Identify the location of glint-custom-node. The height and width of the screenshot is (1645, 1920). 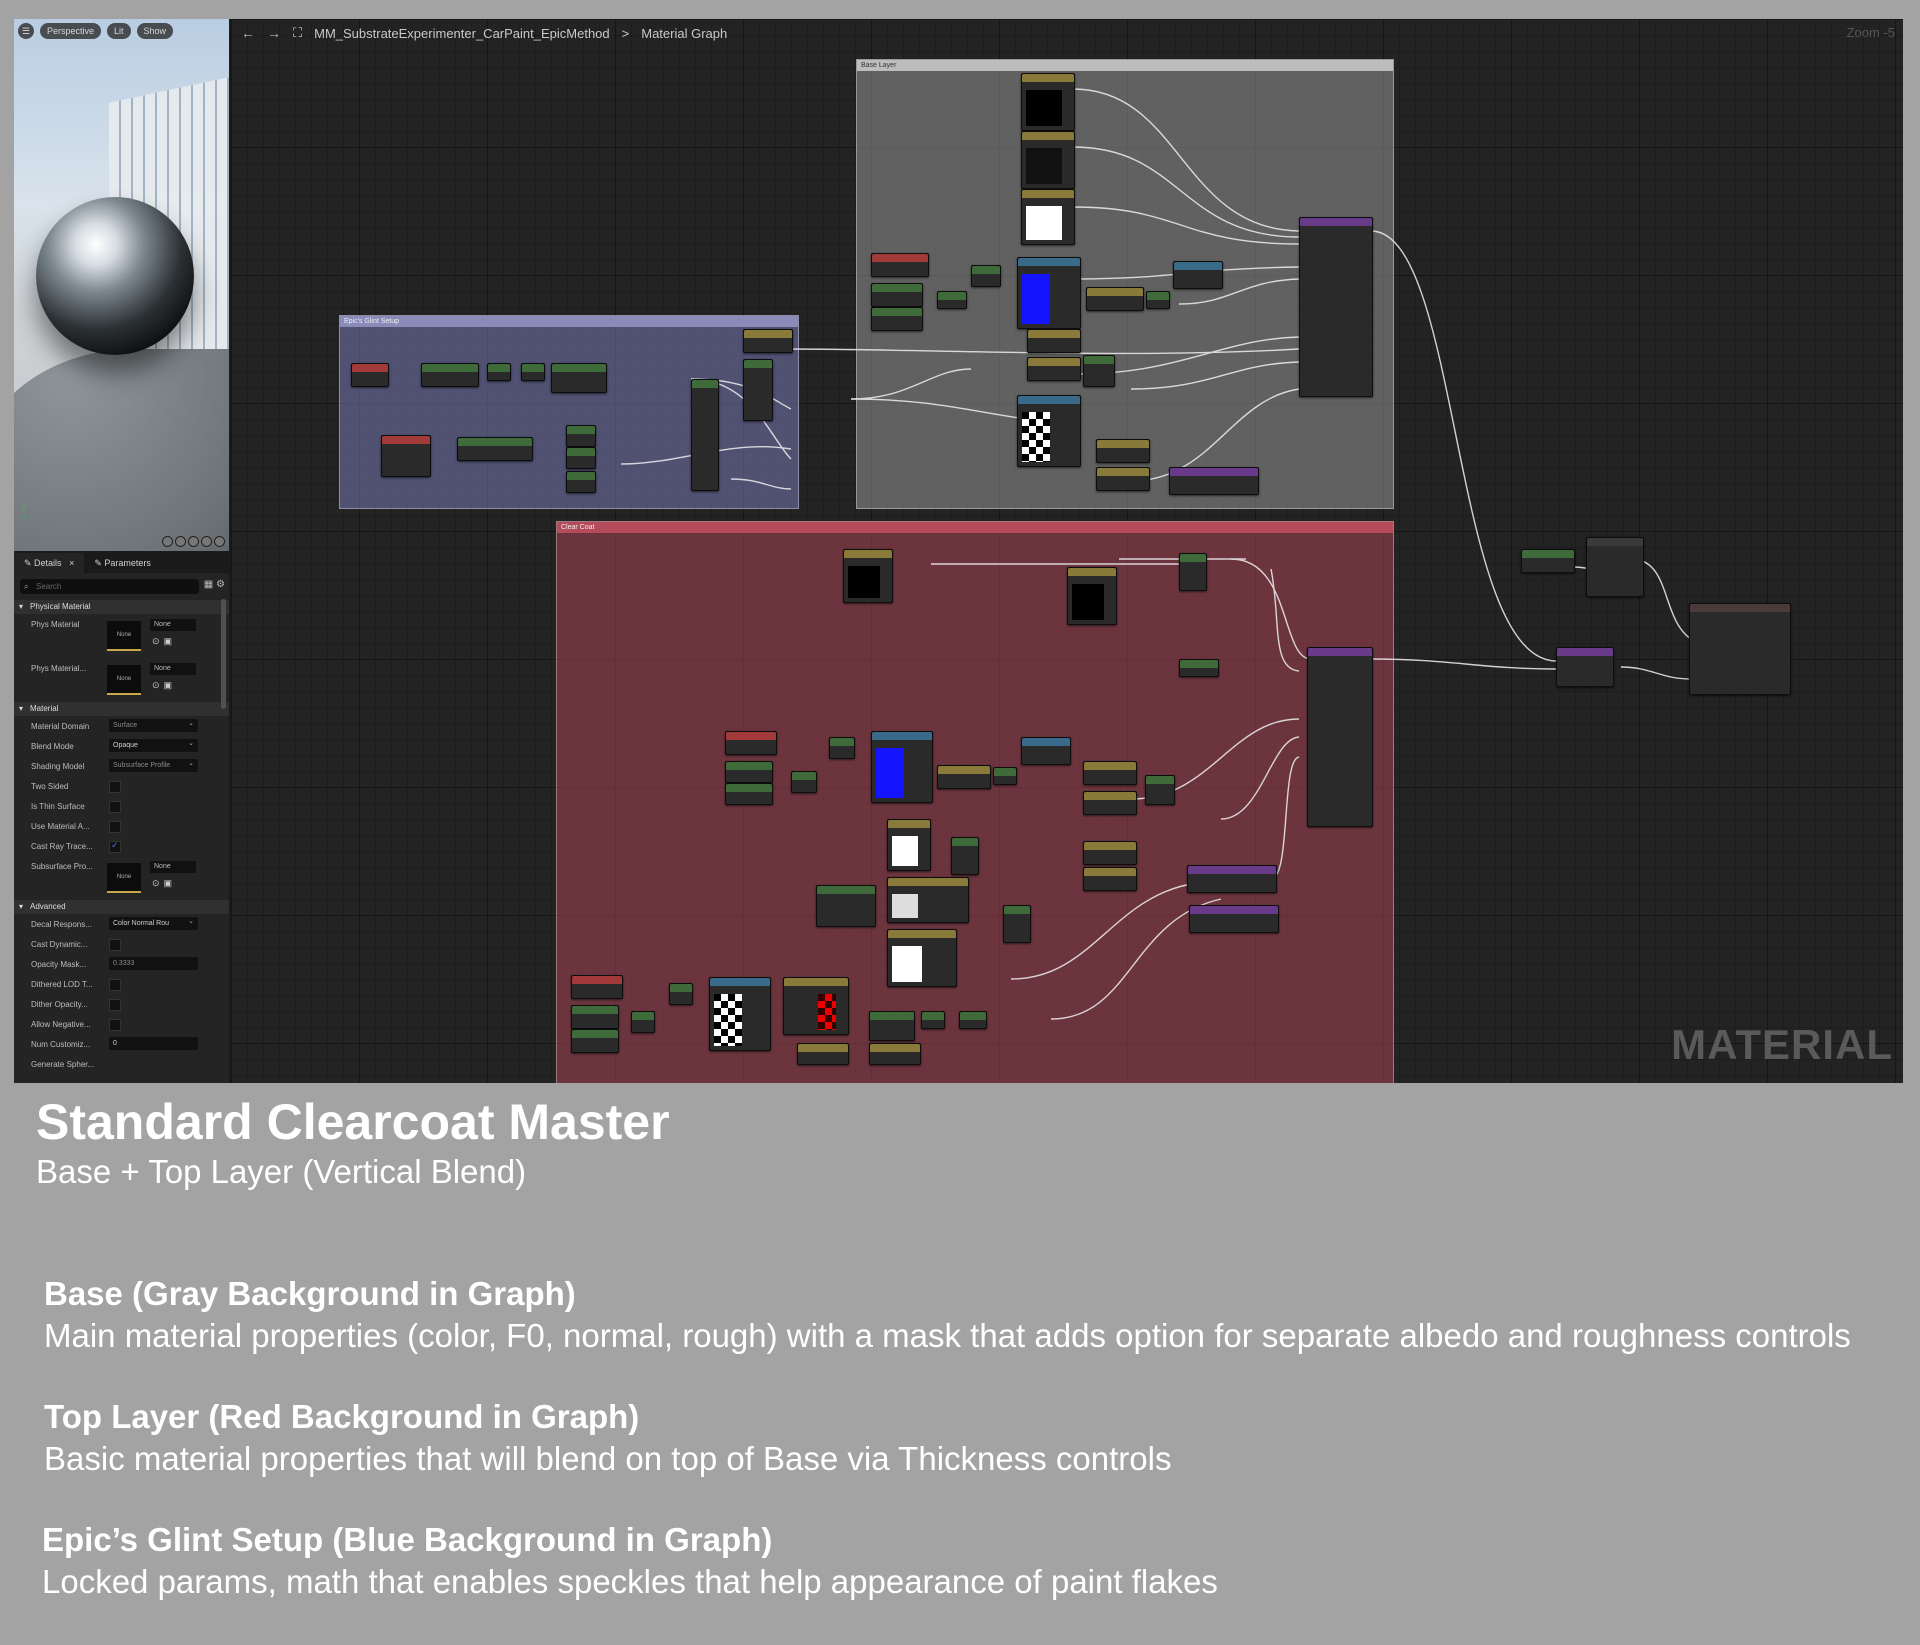
(758, 390).